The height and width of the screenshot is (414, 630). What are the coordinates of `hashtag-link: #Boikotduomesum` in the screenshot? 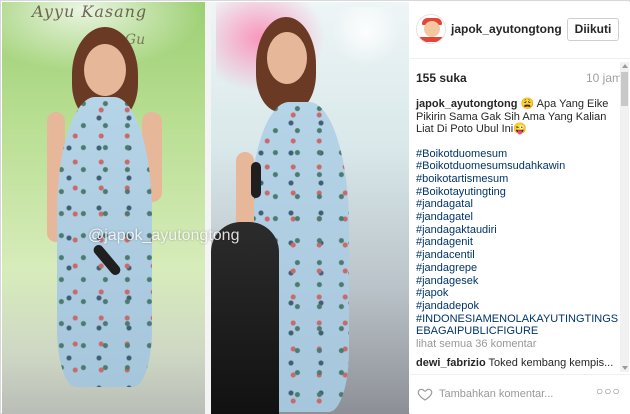 It's located at (517, 154).